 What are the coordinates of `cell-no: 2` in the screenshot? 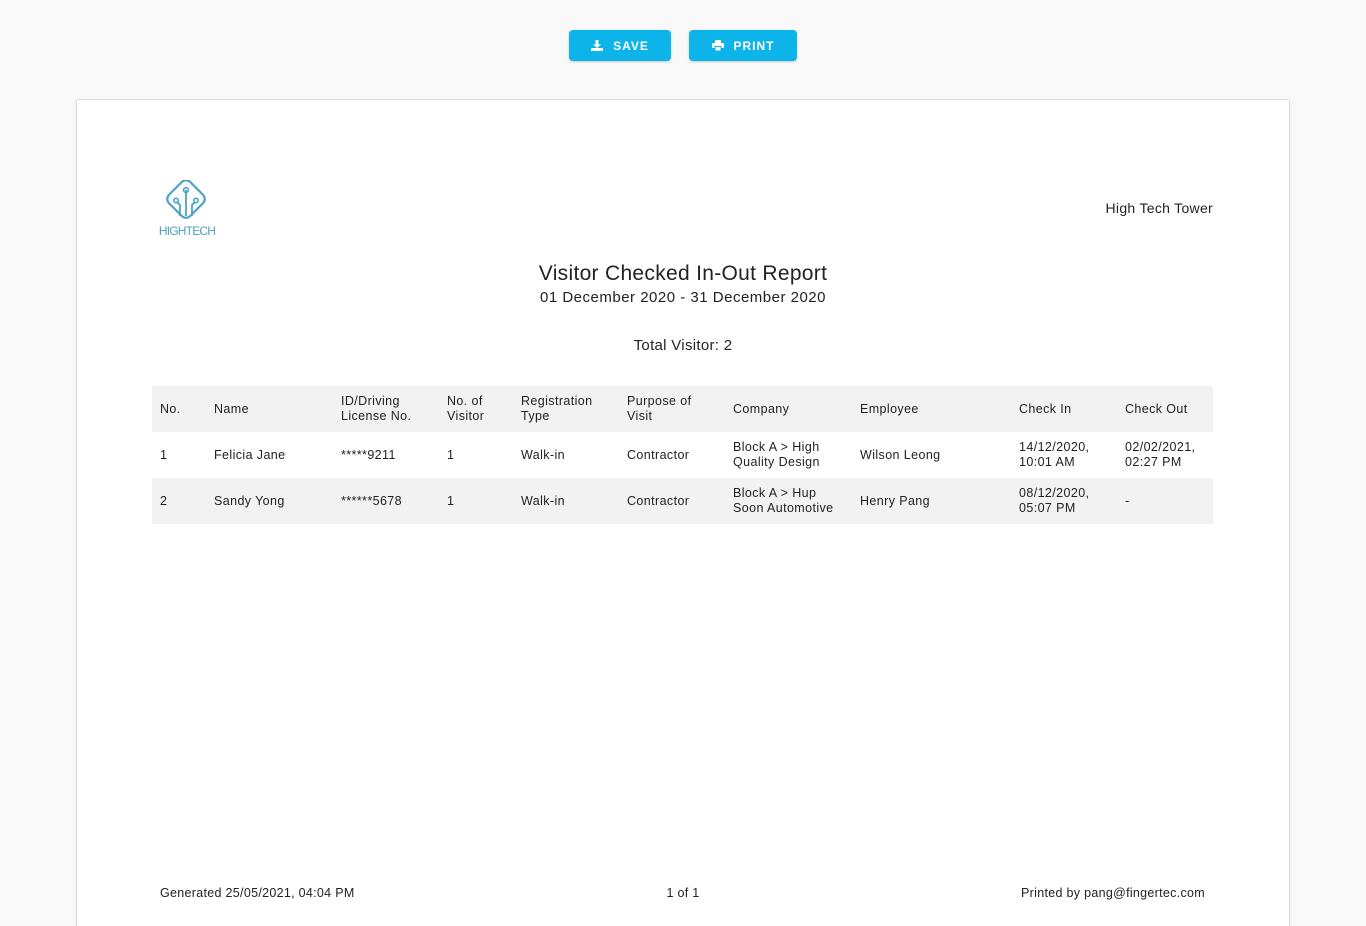 It's located at (164, 500).